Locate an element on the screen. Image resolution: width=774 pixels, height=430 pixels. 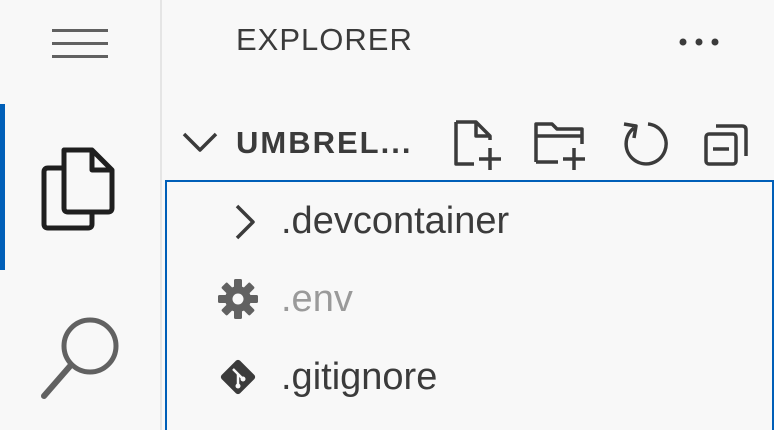
chevron-right-icon is located at coordinates (245, 222).